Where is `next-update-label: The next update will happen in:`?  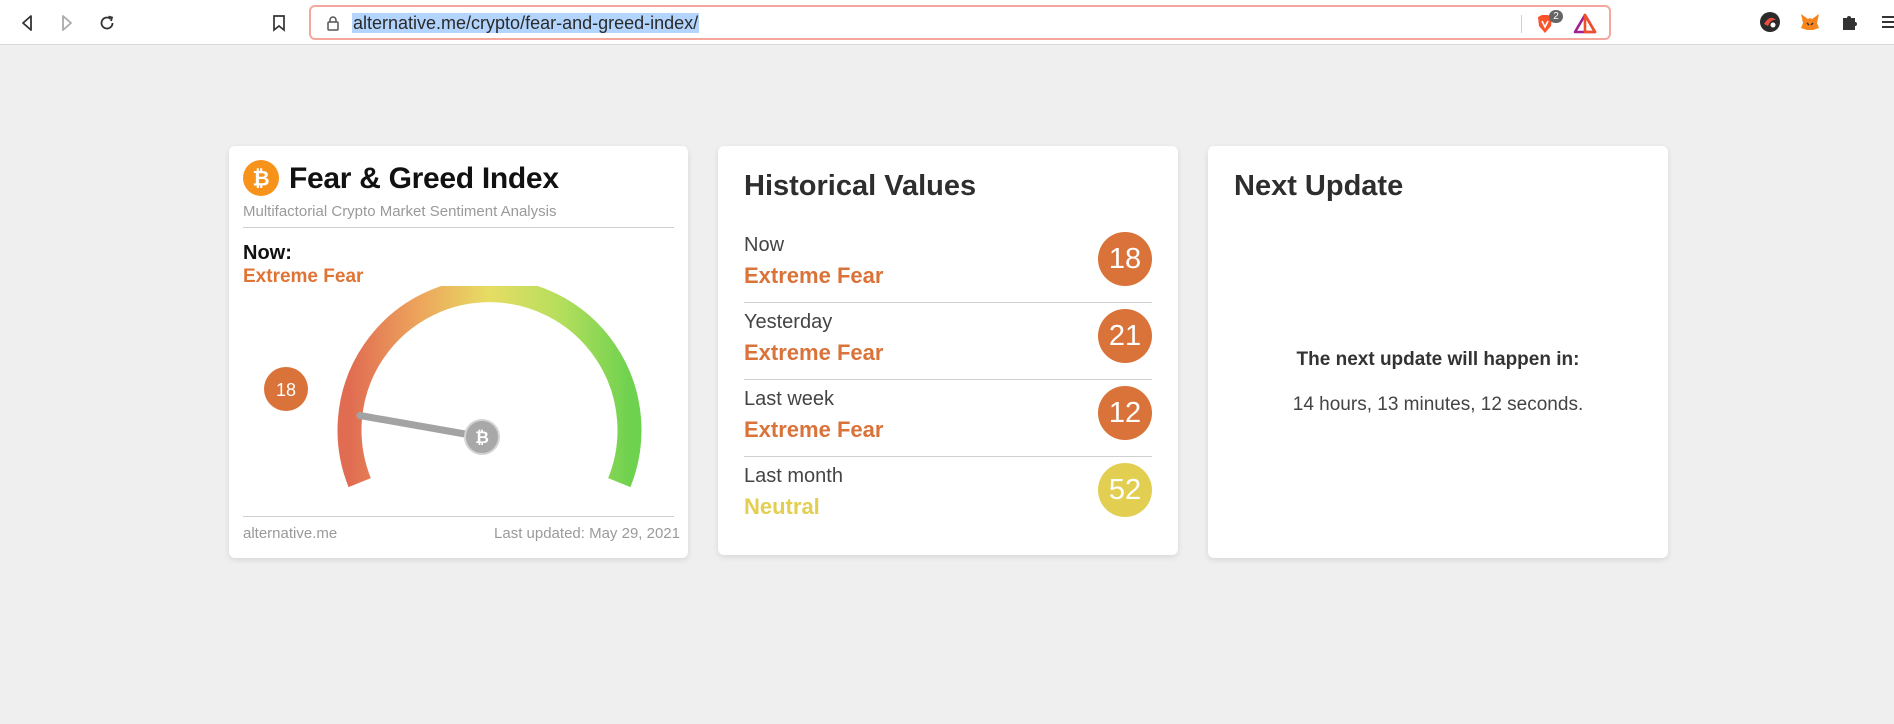 next-update-label: The next update will happen in: is located at coordinates (1438, 359).